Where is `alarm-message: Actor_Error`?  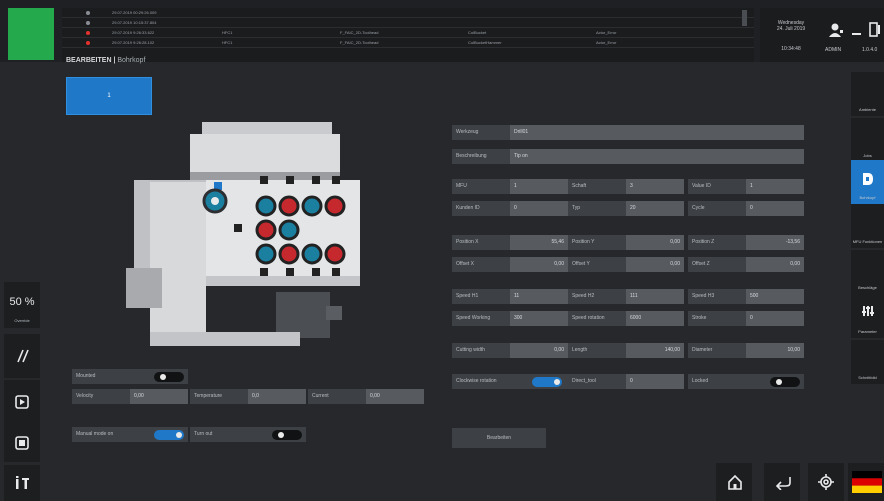
alarm-message: Actor_Error is located at coordinates (606, 32).